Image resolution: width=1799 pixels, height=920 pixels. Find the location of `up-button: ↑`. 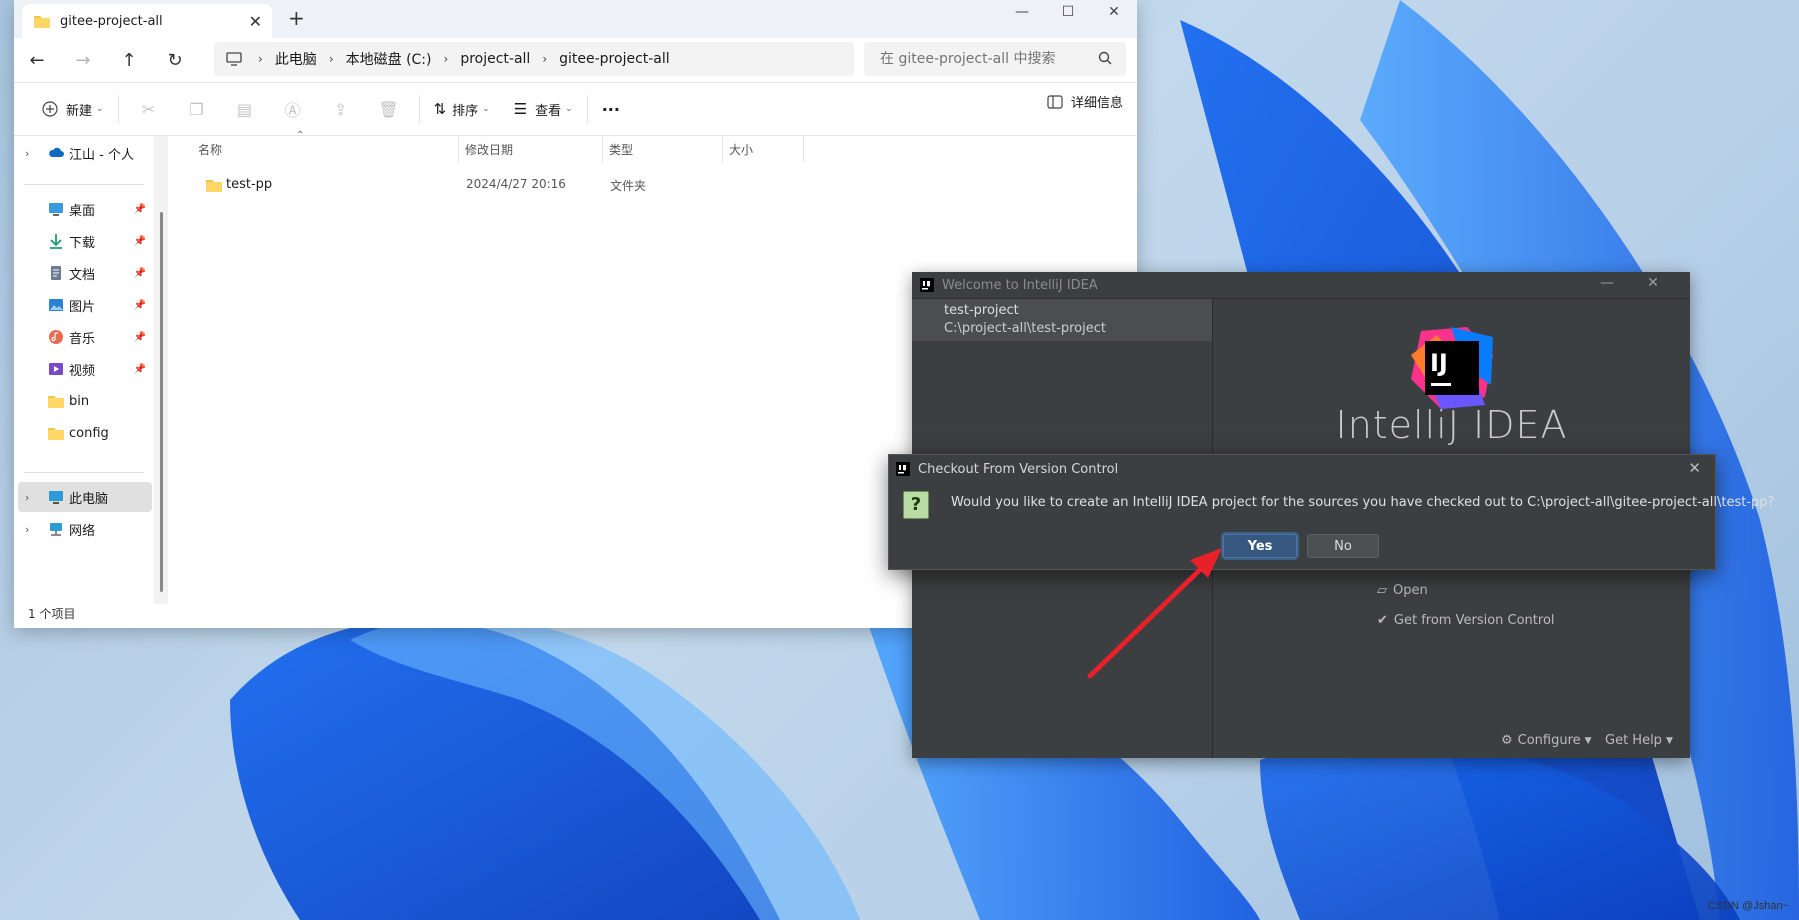

up-button: ↑ is located at coordinates (129, 60).